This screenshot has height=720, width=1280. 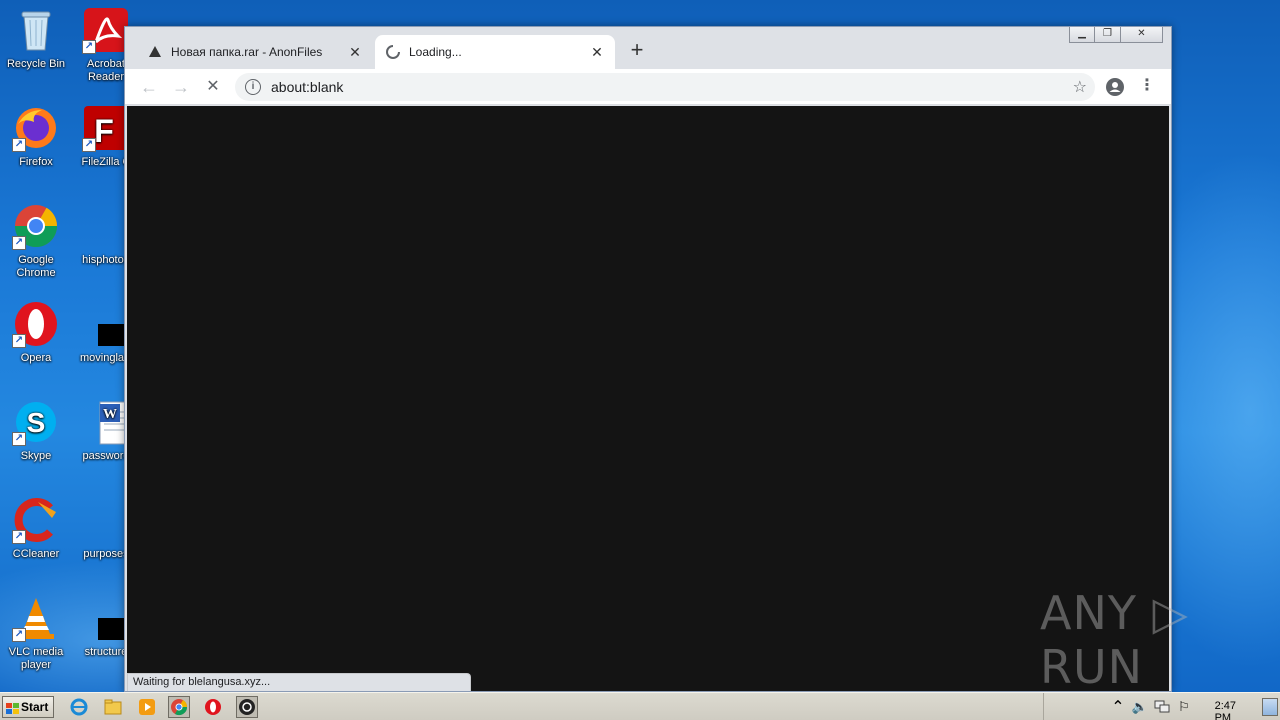 What do you see at coordinates (35, 707) in the screenshot?
I see `start-label: Start` at bounding box center [35, 707].